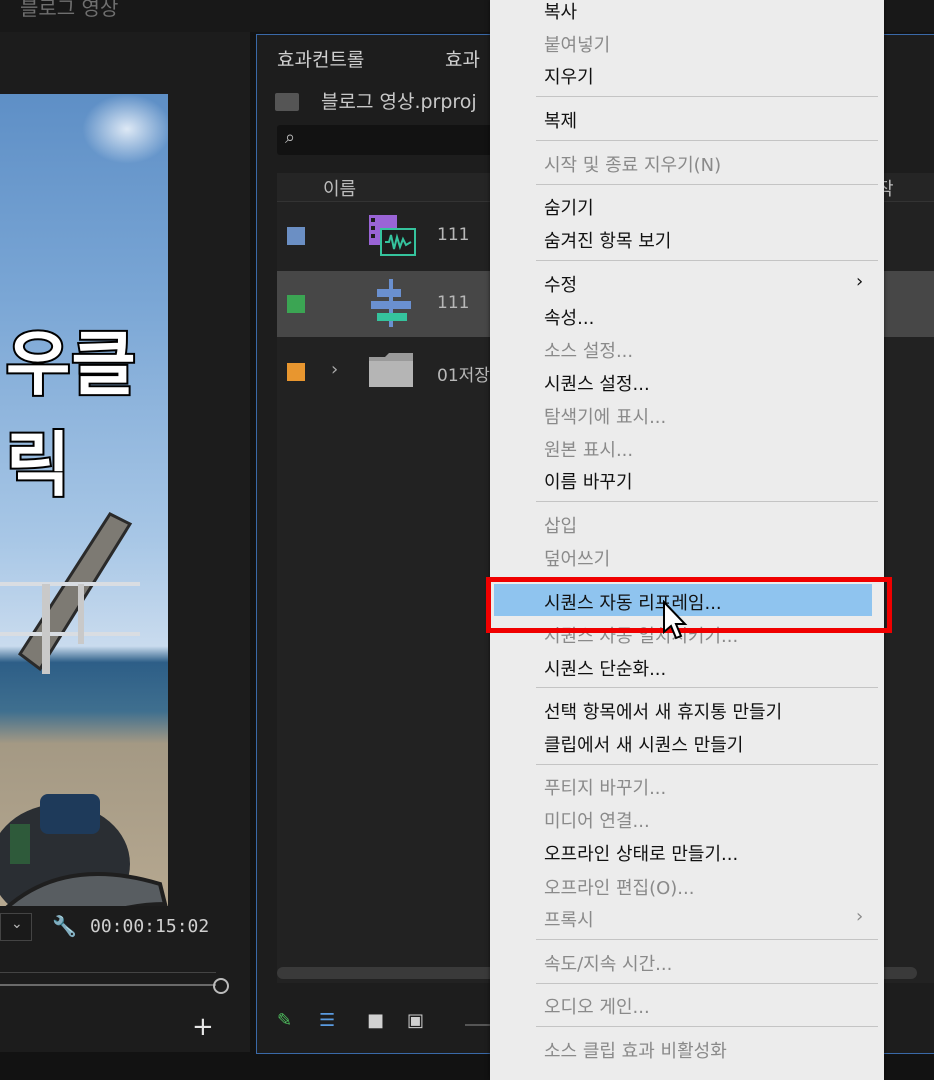  Describe the element at coordinates (64, 926) in the screenshot. I see `wrench-settings-icon: 🔧` at that location.